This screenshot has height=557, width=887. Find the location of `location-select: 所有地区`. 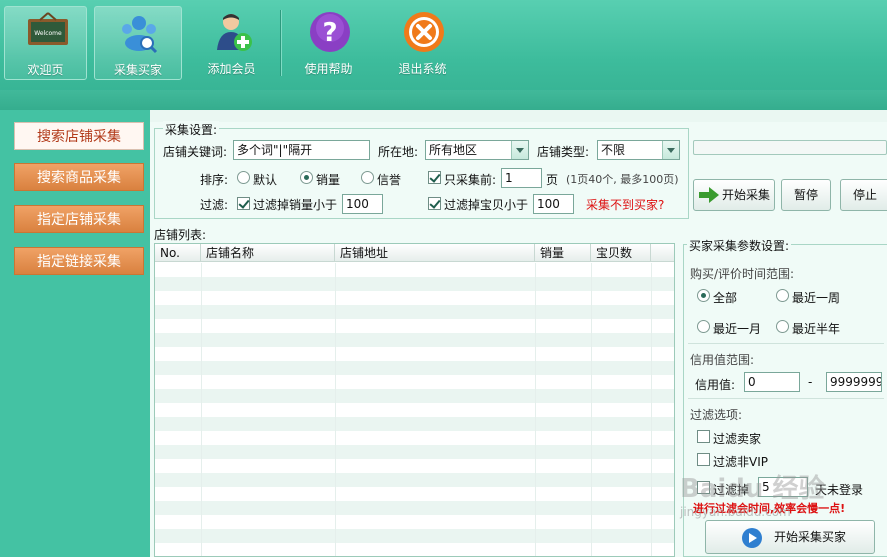

location-select: 所有地区 is located at coordinates (477, 150).